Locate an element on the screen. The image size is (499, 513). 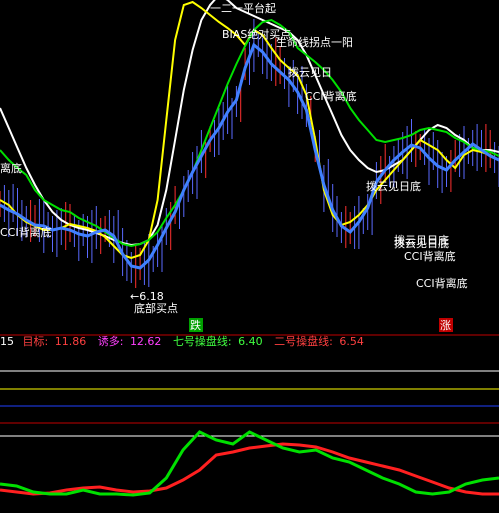
svg-text: 跌 is located at coordinates (195, 325).